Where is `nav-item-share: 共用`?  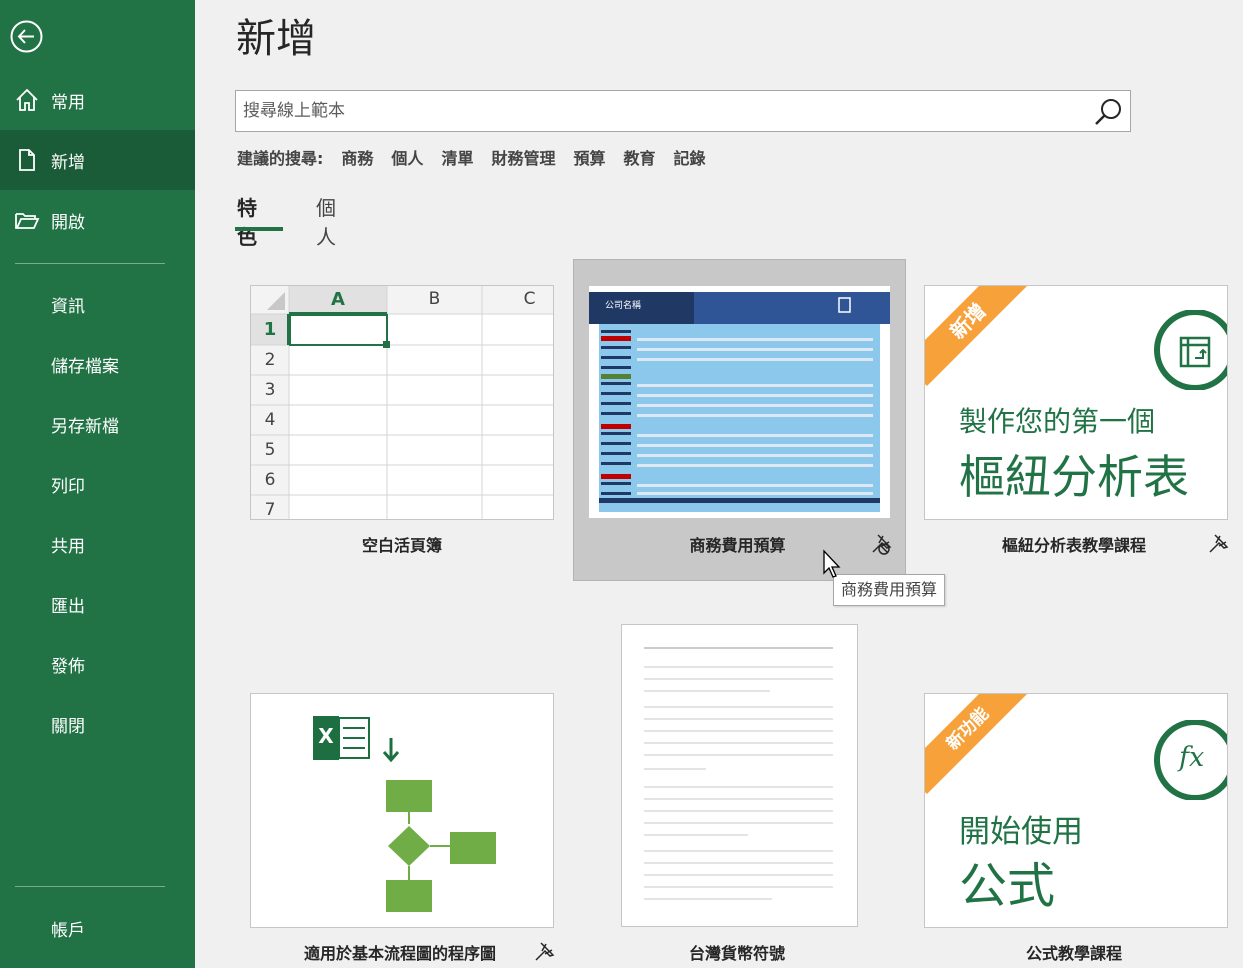 nav-item-share: 共用 is located at coordinates (97, 544).